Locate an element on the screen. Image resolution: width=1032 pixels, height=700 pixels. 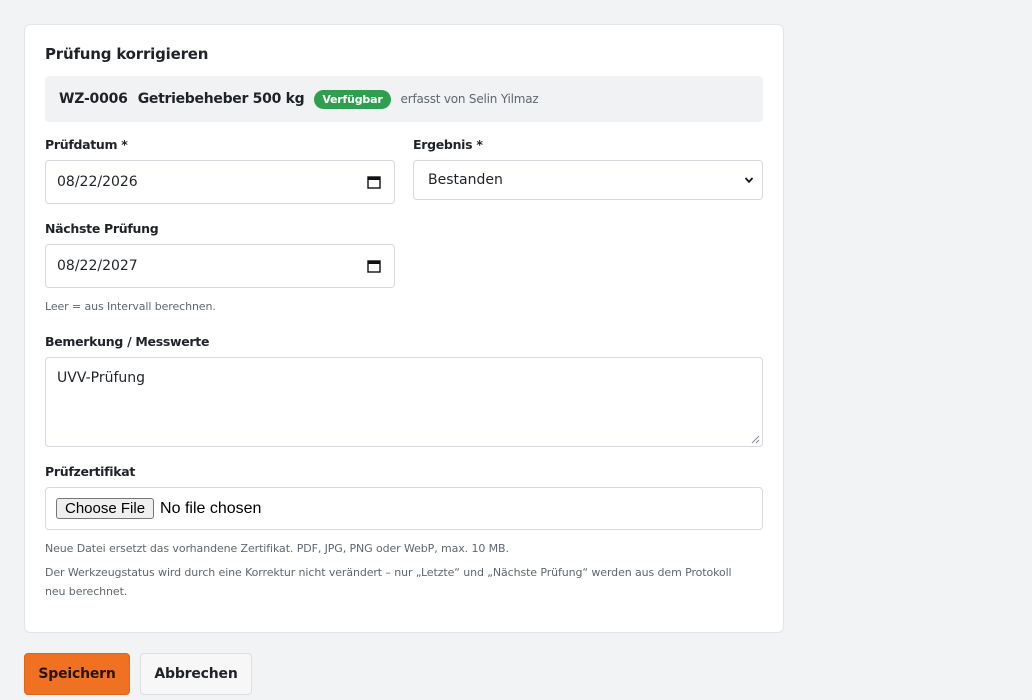
pruefdatum-input: 08/22/2026 is located at coordinates (220, 182).